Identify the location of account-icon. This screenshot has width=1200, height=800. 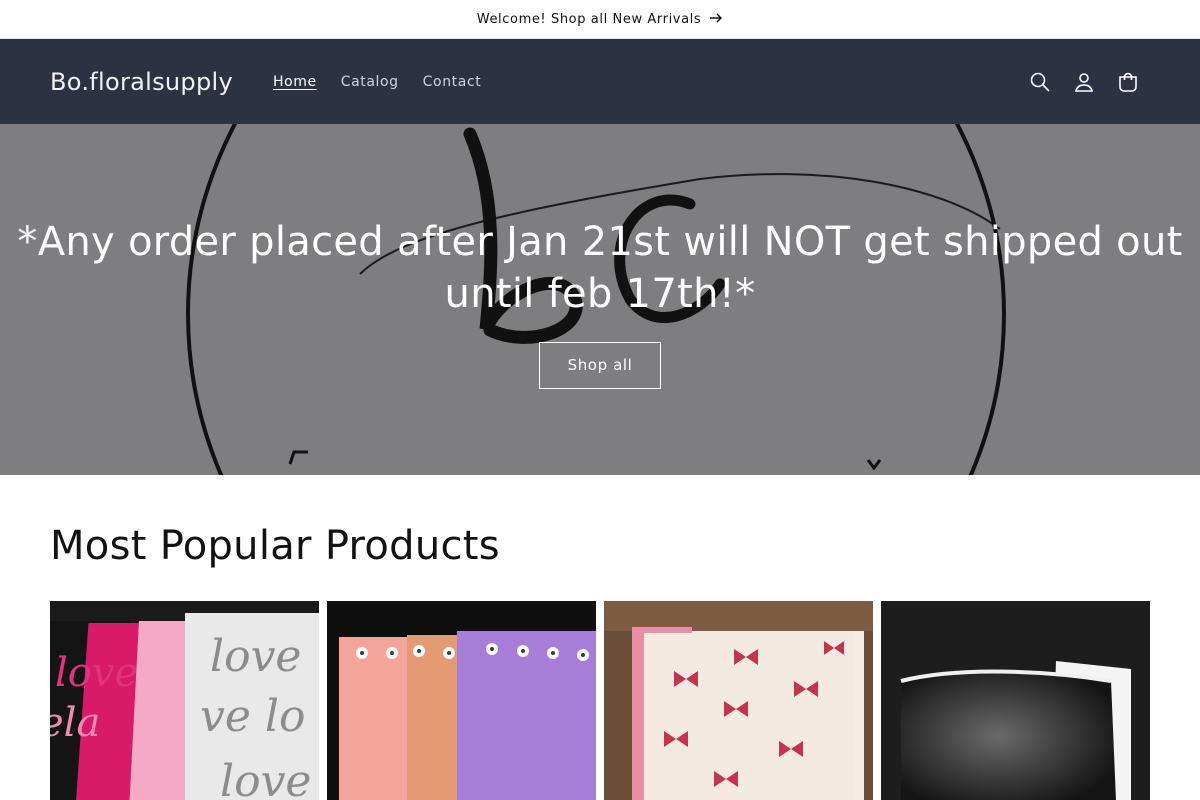
(1084, 82).